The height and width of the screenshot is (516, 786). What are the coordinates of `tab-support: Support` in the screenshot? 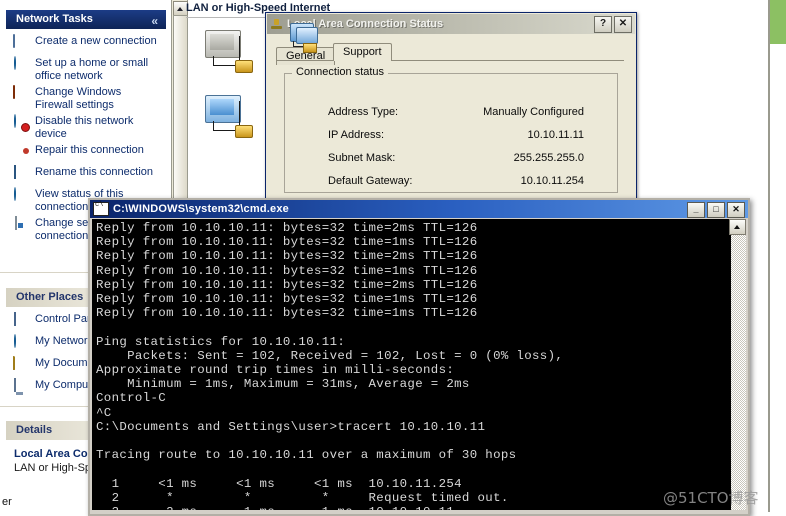 It's located at (362, 52).